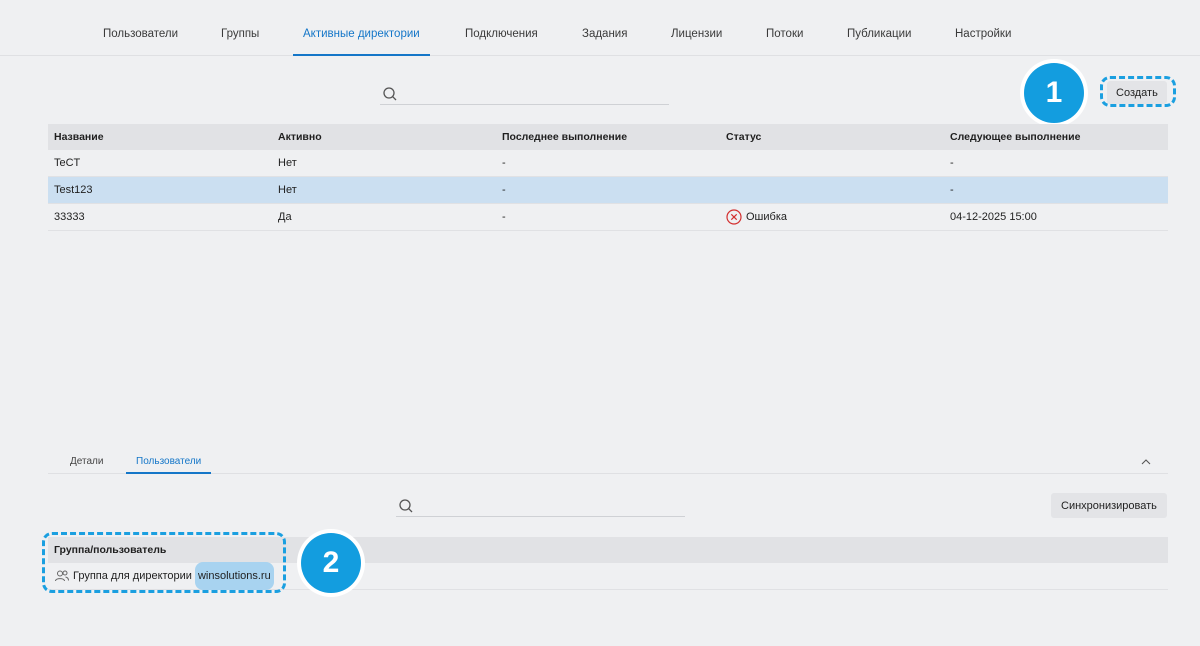  I want to click on directory-search, so click(524, 94).